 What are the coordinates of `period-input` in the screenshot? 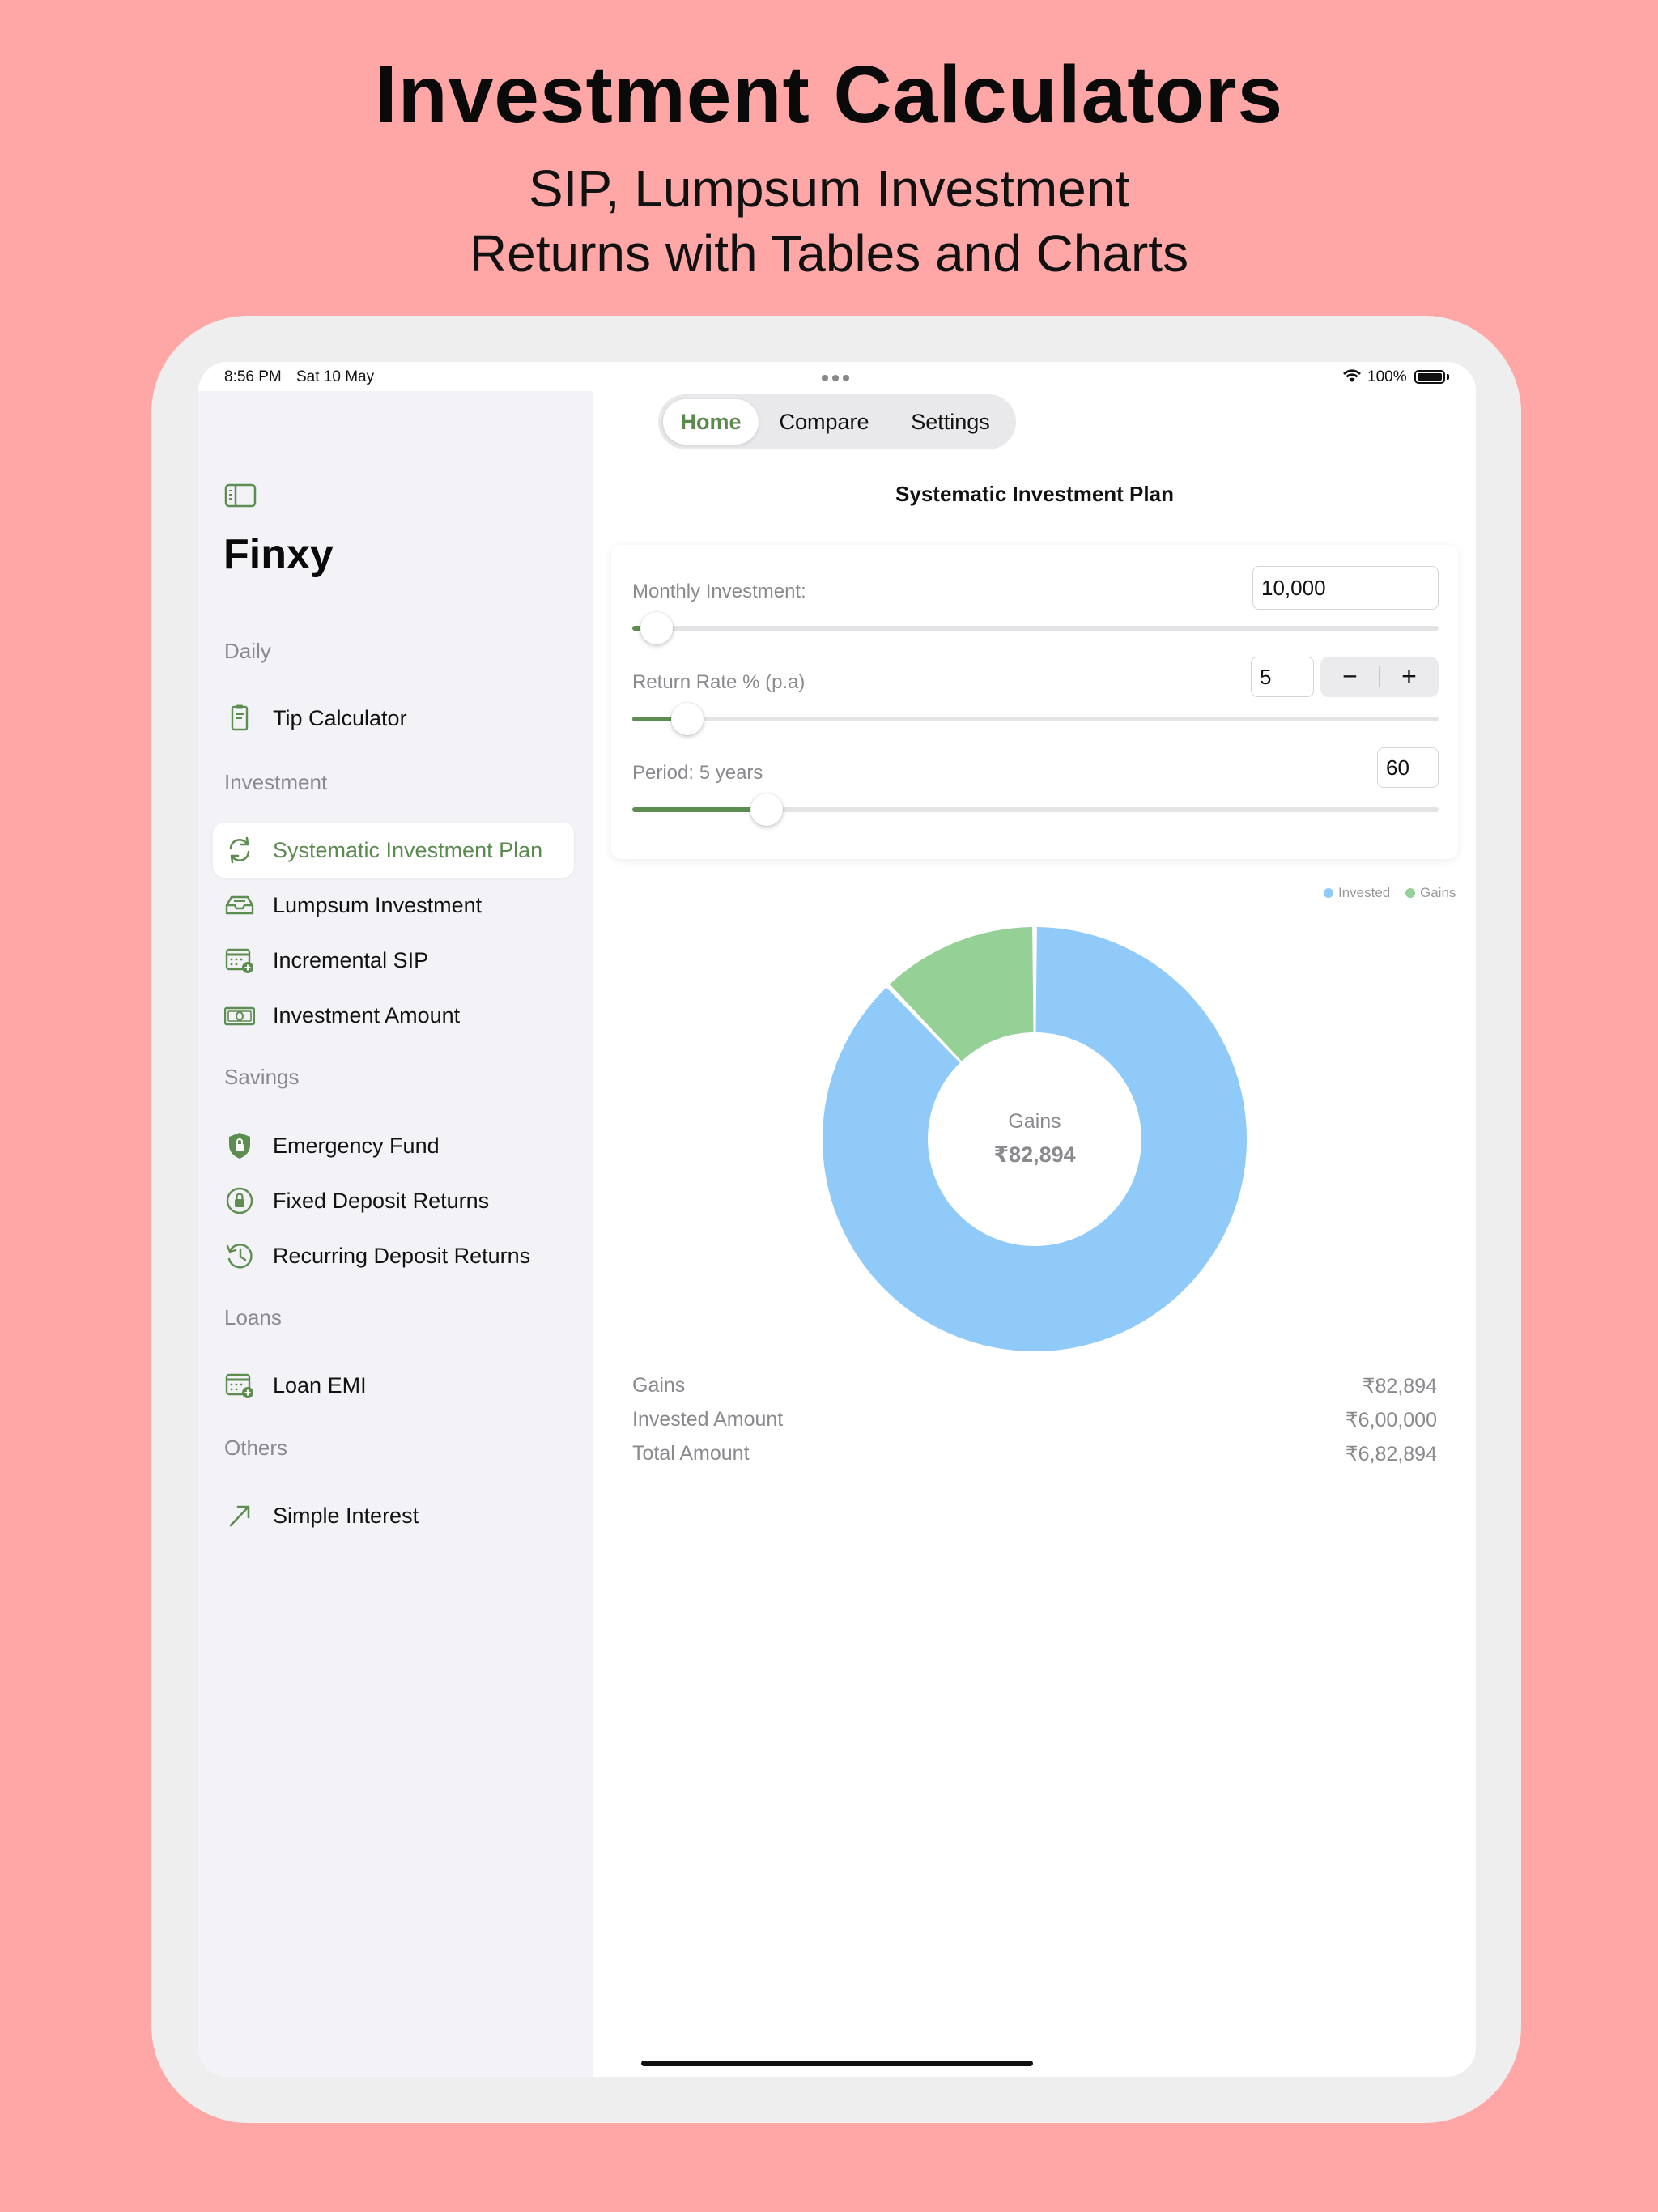 It's located at (1408, 768).